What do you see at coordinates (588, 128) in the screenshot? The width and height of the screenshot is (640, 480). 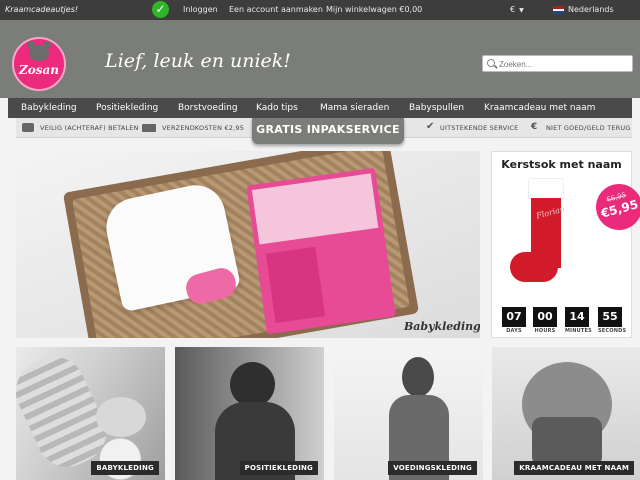 I see `usp-guarantee: NIET GOED/GELD TERUG` at bounding box center [588, 128].